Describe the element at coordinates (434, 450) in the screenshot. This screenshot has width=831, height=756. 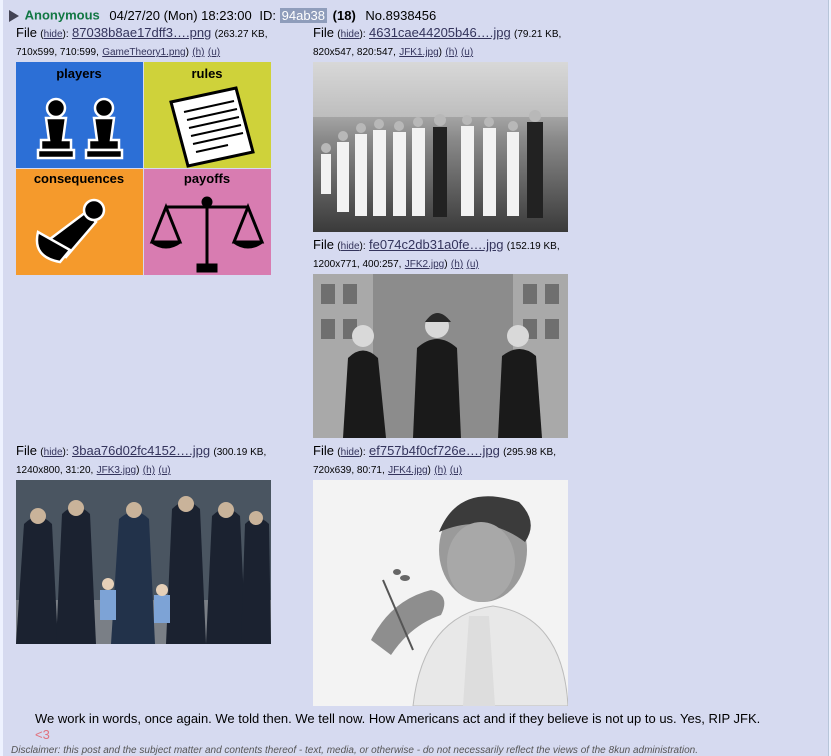
I see `file-name-link: ef757b4f0cf726e….jpg` at that location.